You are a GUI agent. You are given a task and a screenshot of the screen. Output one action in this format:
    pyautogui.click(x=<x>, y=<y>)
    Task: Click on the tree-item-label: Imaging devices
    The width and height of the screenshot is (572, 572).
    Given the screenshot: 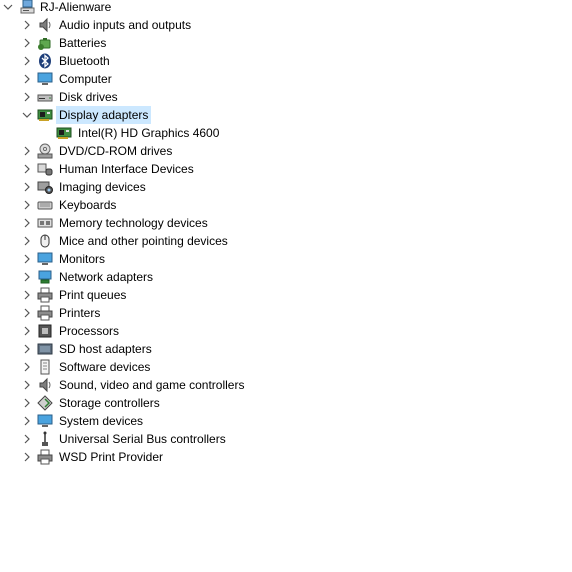 What is the action you would take?
    pyautogui.click(x=102, y=187)
    